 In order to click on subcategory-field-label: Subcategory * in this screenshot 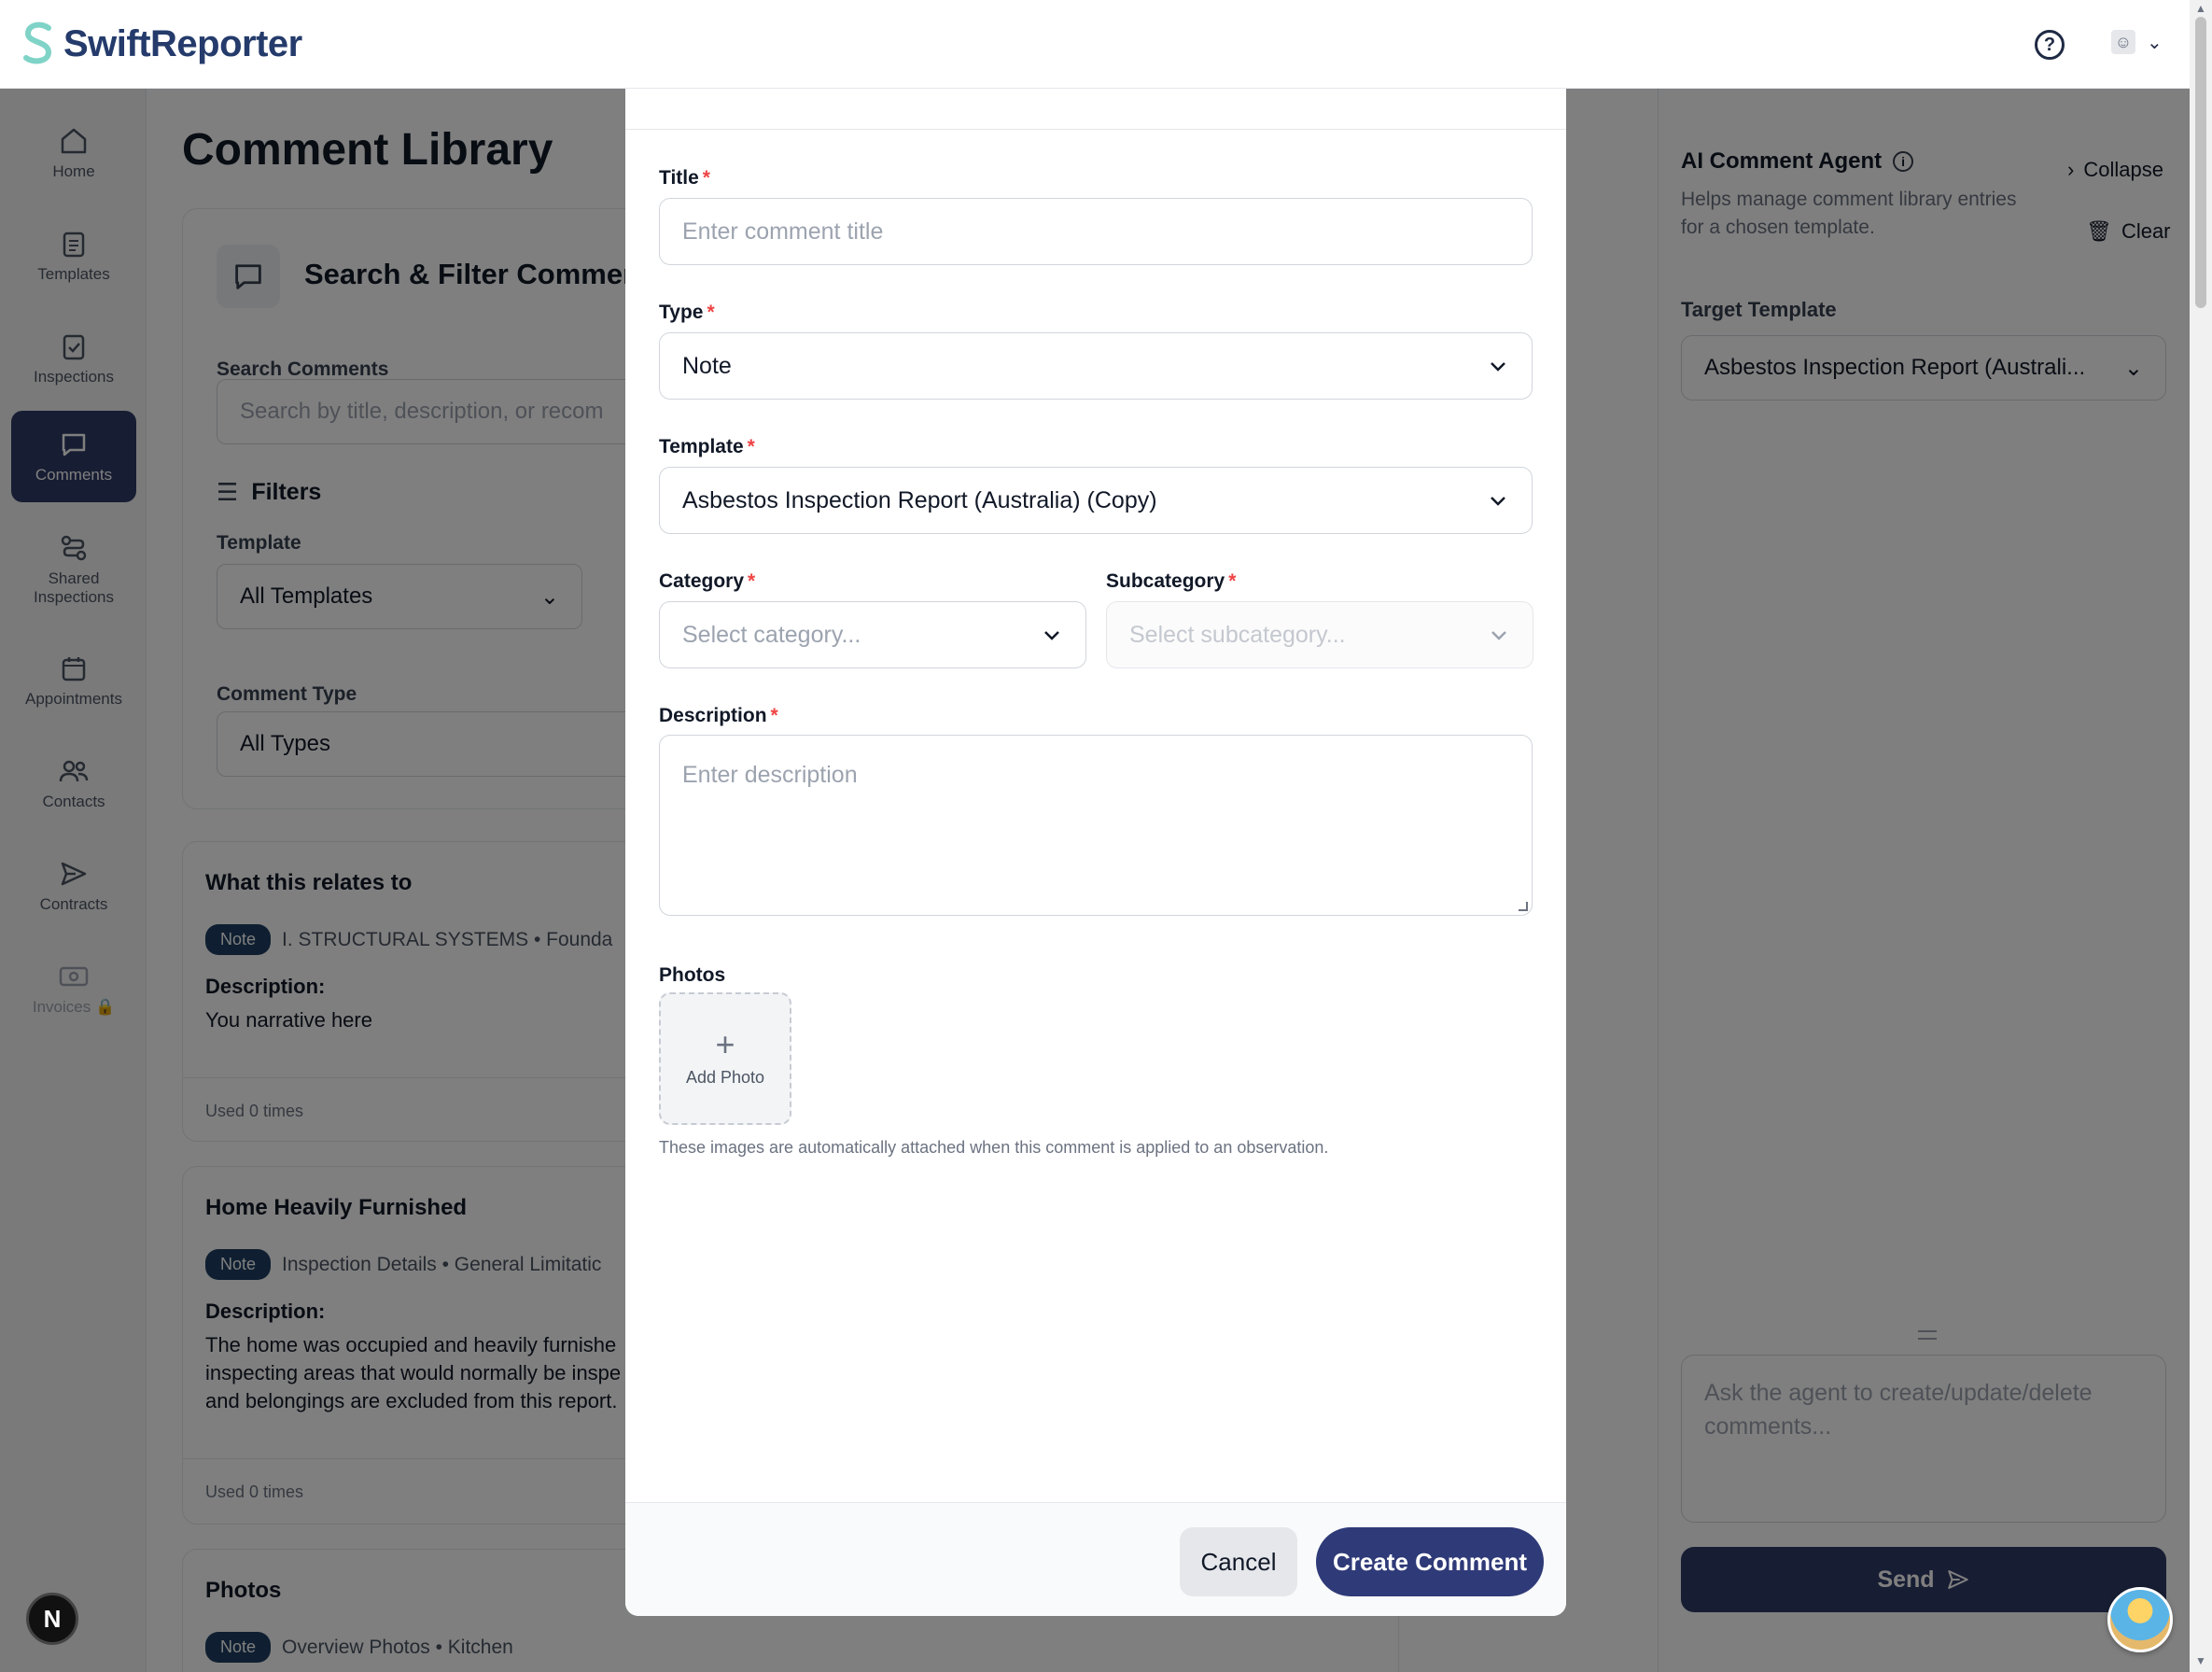, I will do `click(1171, 581)`.